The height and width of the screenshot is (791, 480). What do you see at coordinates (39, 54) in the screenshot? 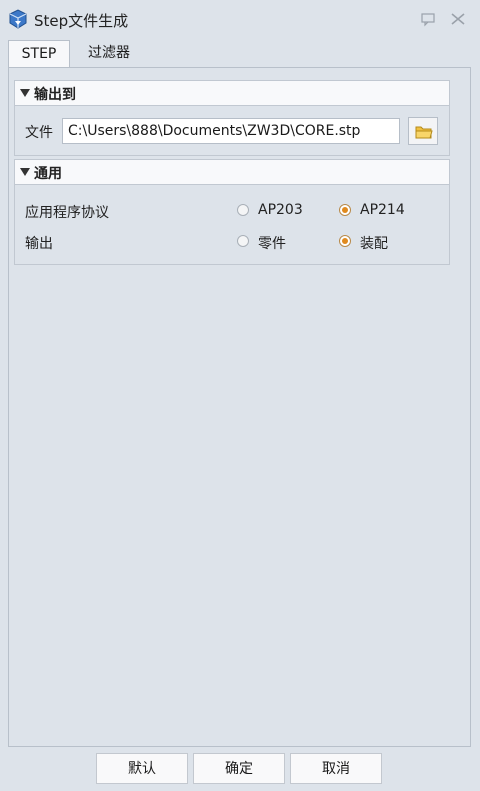
I see `tab-step: STEP` at bounding box center [39, 54].